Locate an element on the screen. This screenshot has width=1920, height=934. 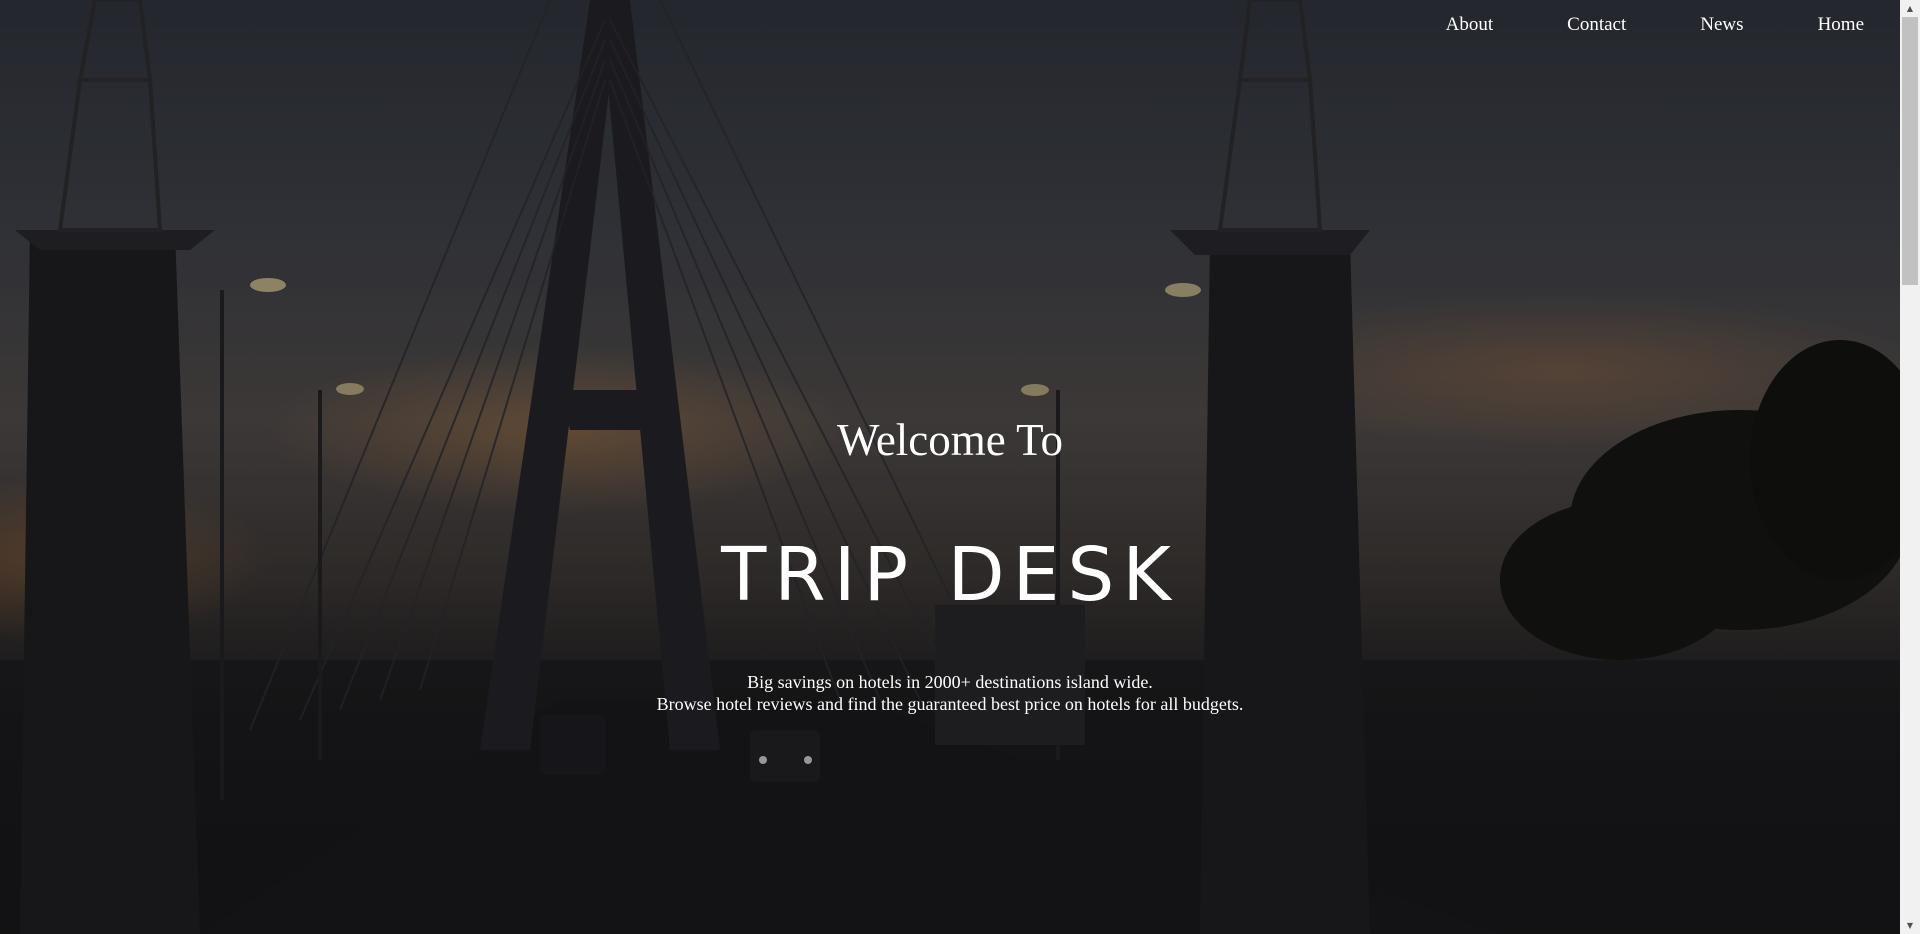
scroll-down-icon: ▼ is located at coordinates (1910, 925).